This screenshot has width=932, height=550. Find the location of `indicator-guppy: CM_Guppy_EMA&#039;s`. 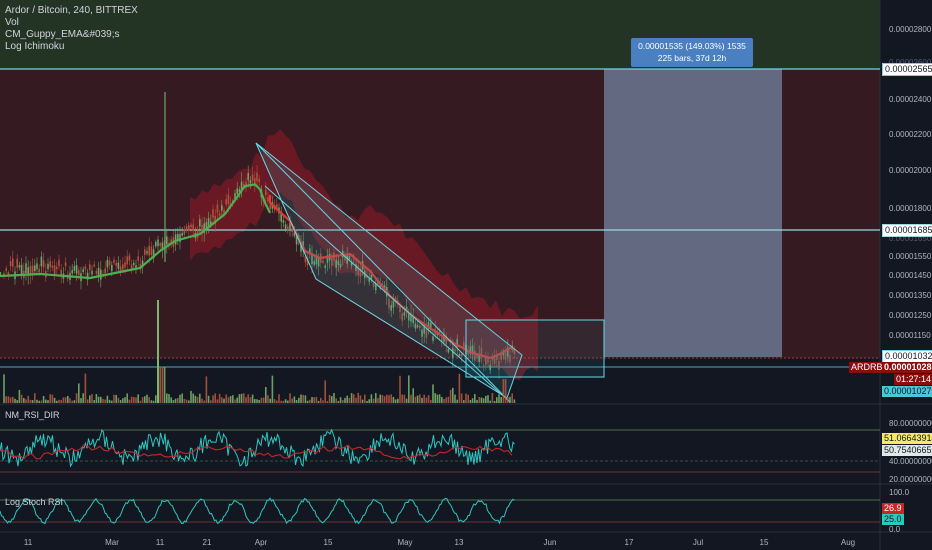

indicator-guppy: CM_Guppy_EMA&#039;s is located at coordinates (62, 34).